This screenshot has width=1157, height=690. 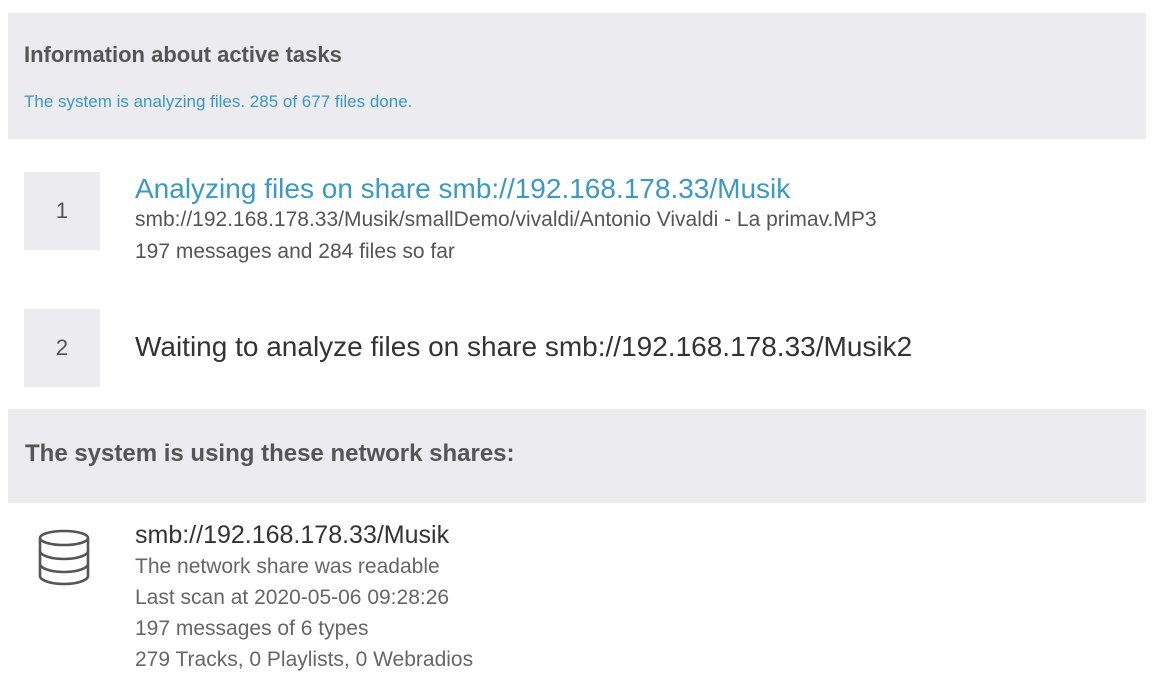 I want to click on database-icon, so click(x=64, y=558).